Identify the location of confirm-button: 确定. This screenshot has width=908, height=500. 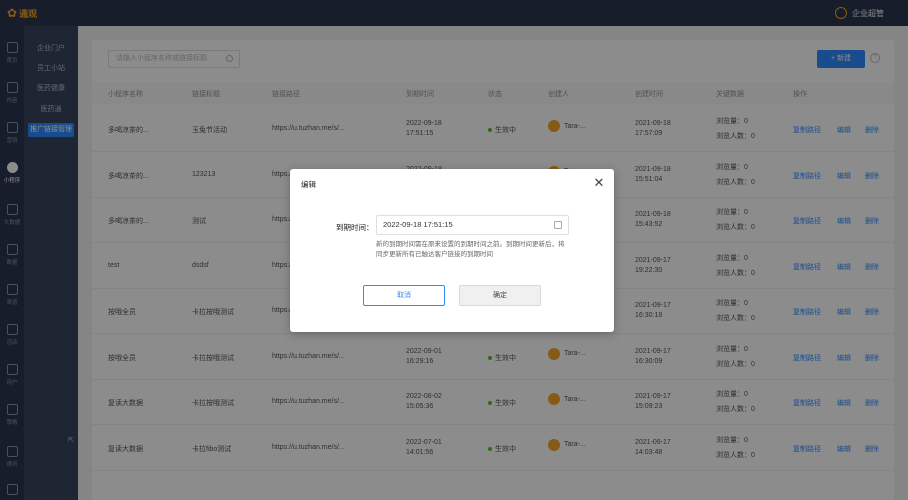
(500, 295).